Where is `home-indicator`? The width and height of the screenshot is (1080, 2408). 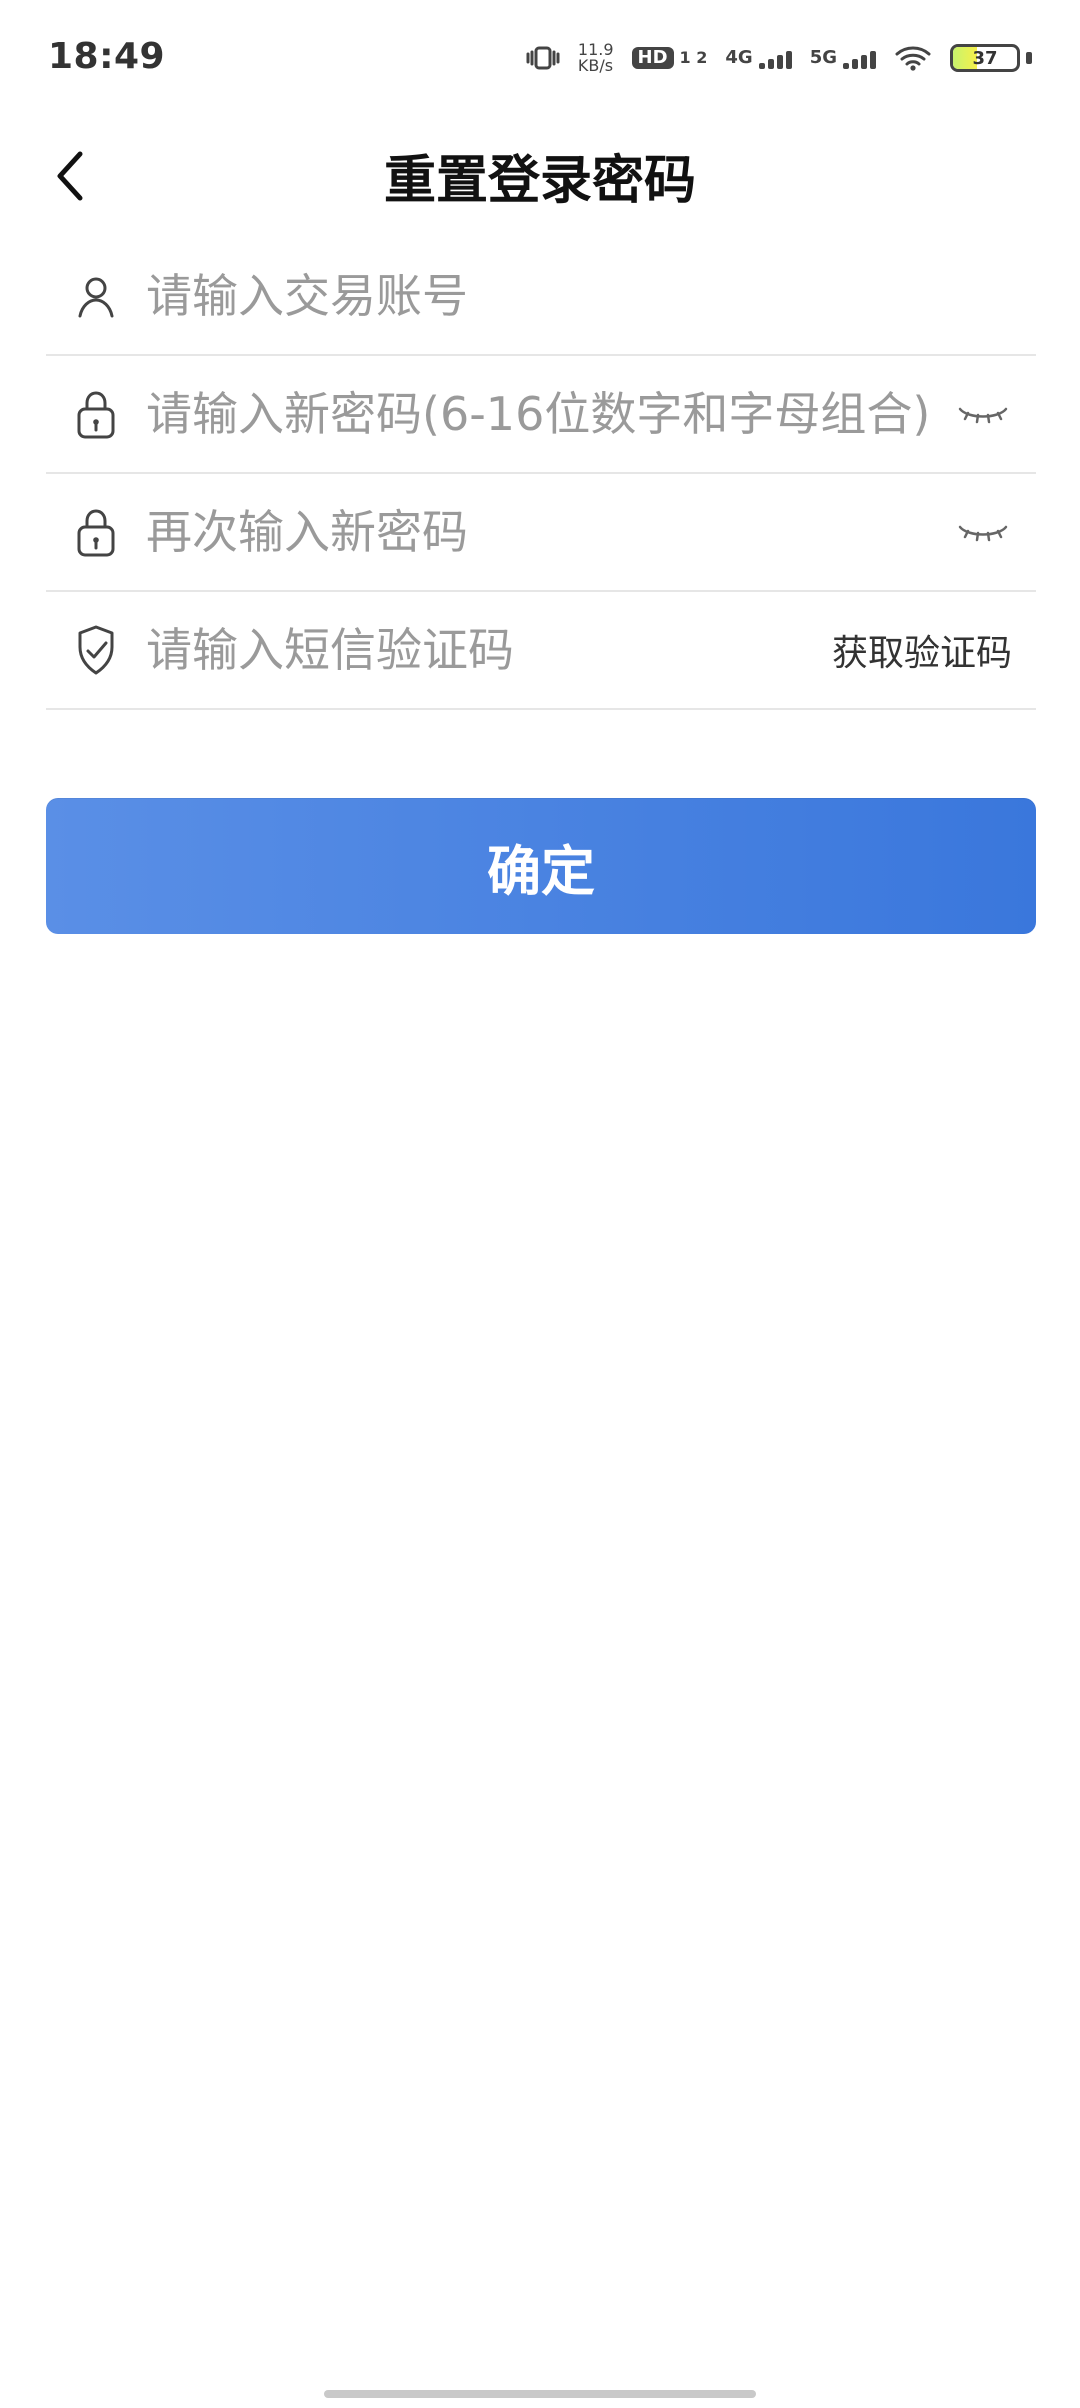
home-indicator is located at coordinates (540, 2394).